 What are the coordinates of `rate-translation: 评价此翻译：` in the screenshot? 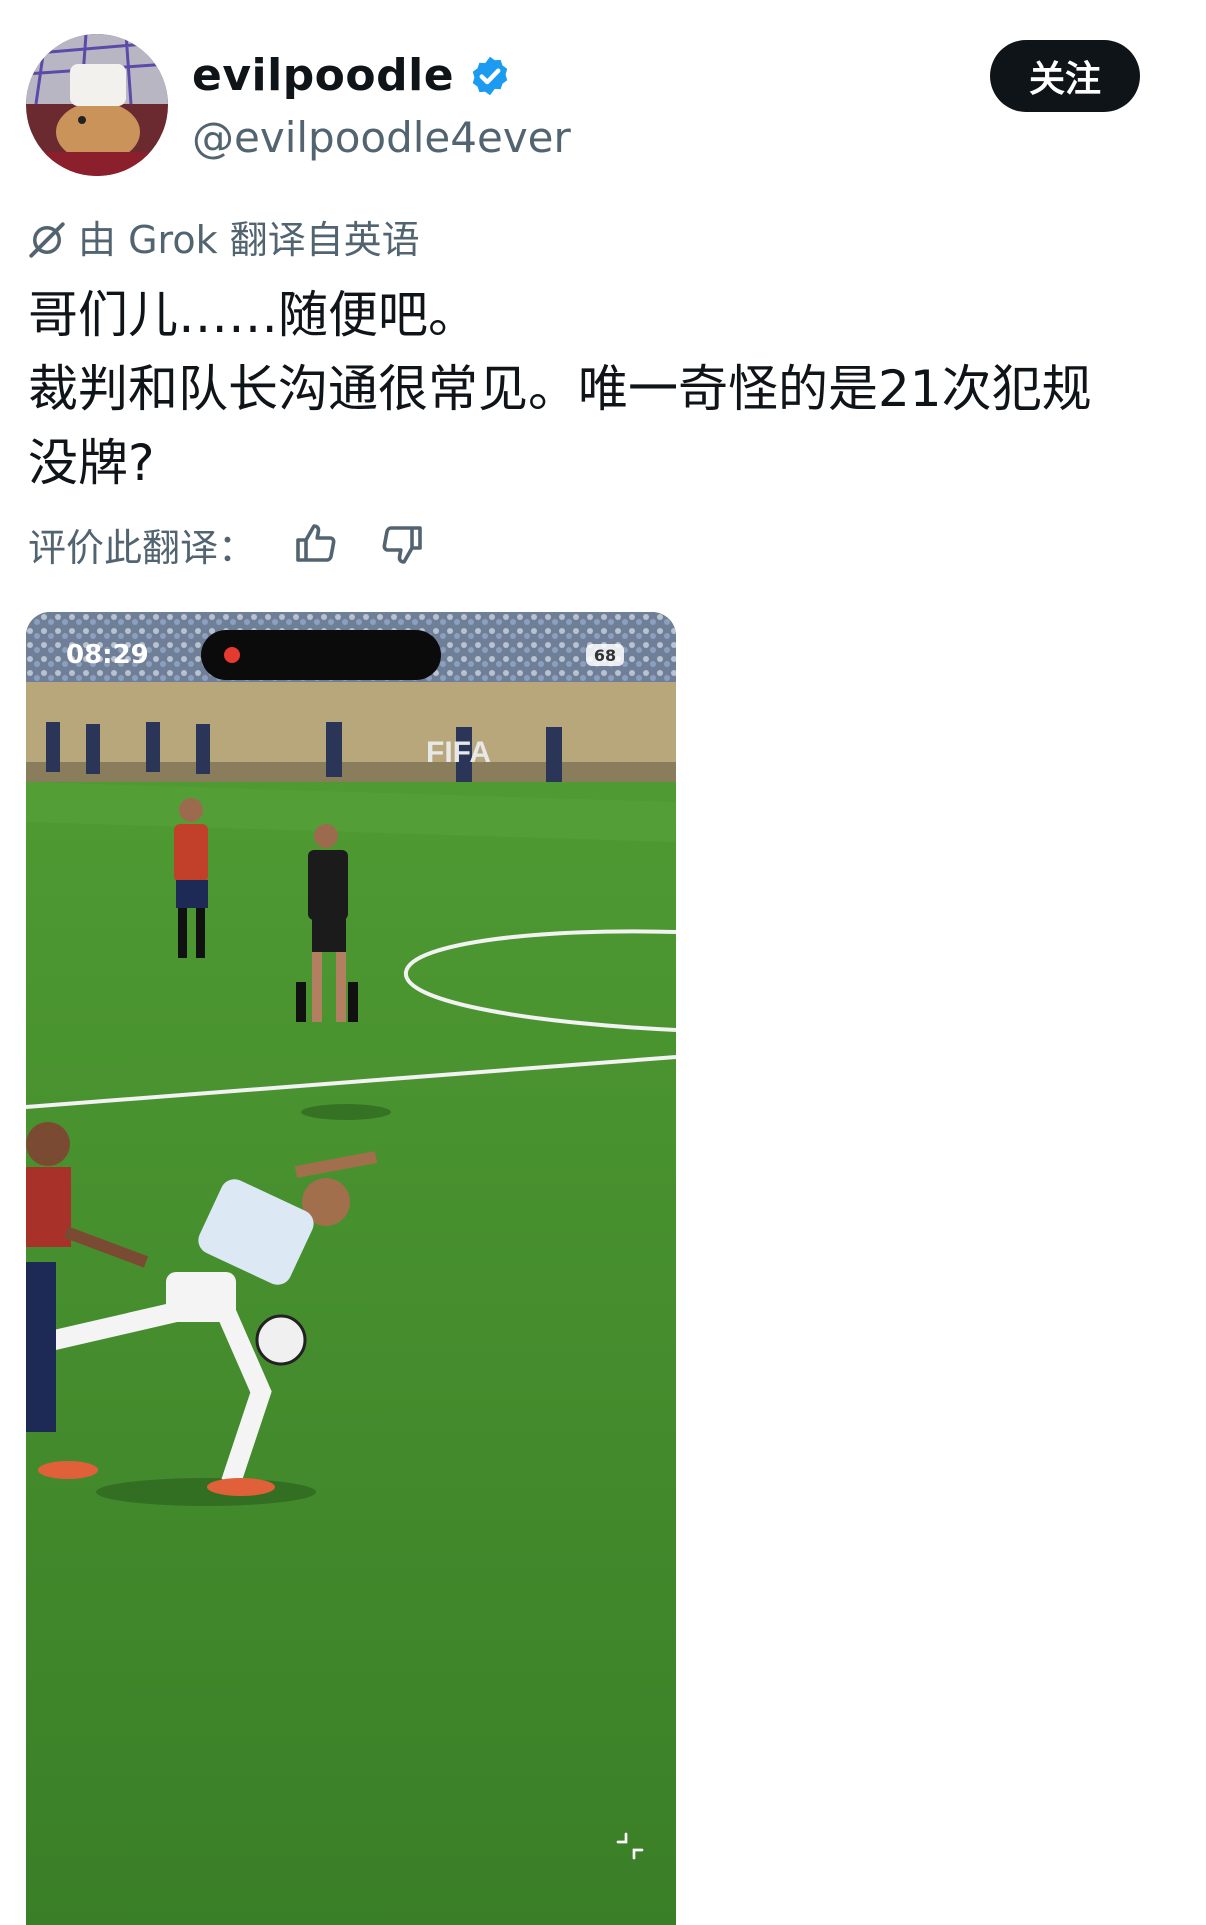 It's located at (228, 544).